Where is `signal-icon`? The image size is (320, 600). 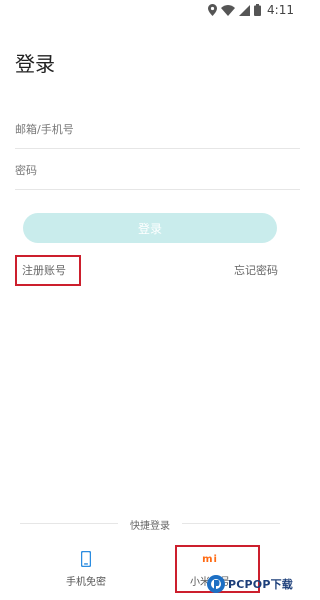
signal-icon is located at coordinates (245, 10).